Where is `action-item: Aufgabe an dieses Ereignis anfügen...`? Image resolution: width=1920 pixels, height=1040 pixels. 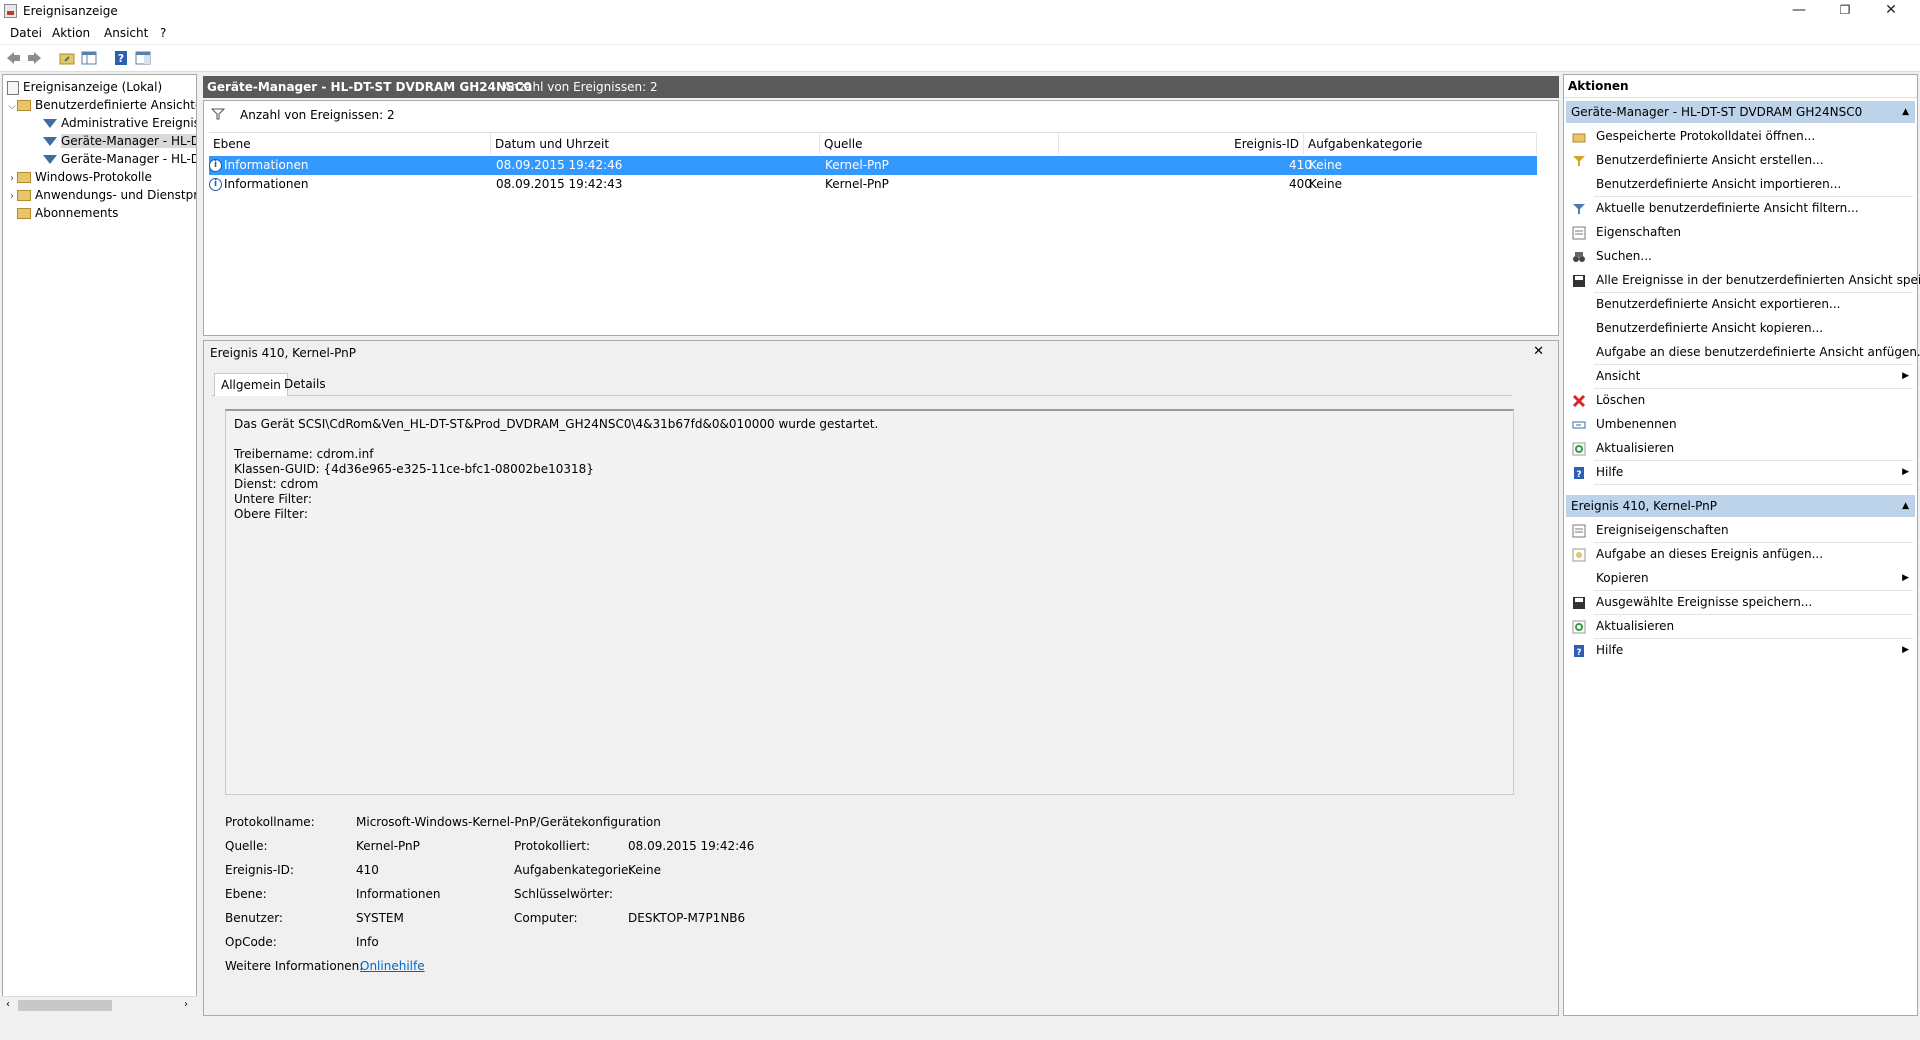
action-item: Aufgabe an dieses Ereignis anfügen... is located at coordinates (1740, 554).